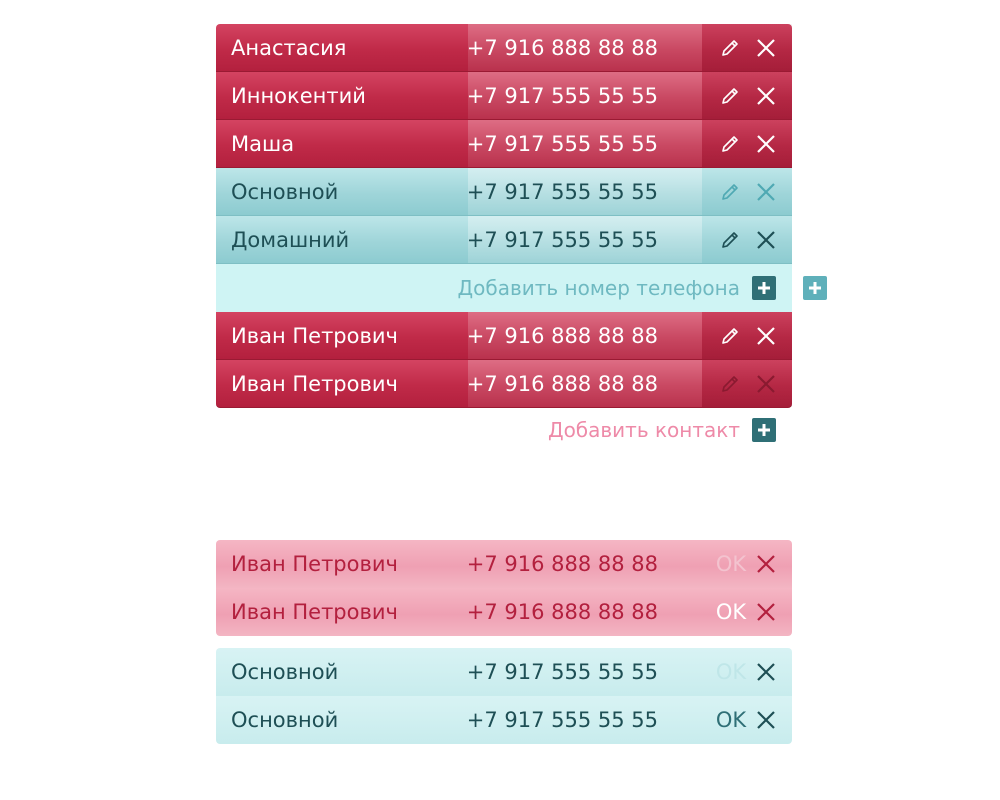 The width and height of the screenshot is (1000, 800). What do you see at coordinates (290, 239) in the screenshot?
I see `phone-label: Домашний` at bounding box center [290, 239].